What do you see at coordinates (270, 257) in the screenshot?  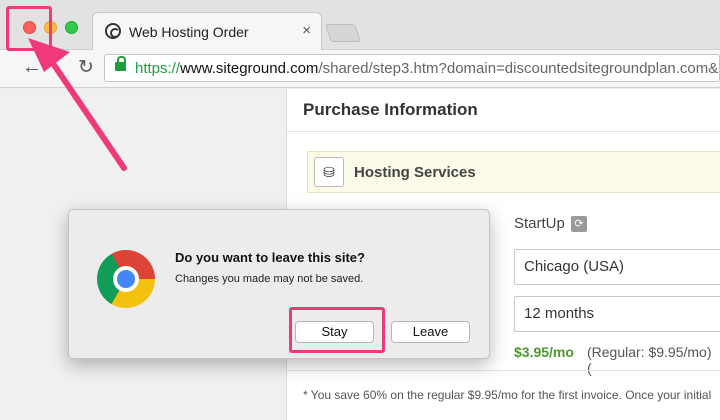 I see `dialog-title: Do you want to leave this site?` at bounding box center [270, 257].